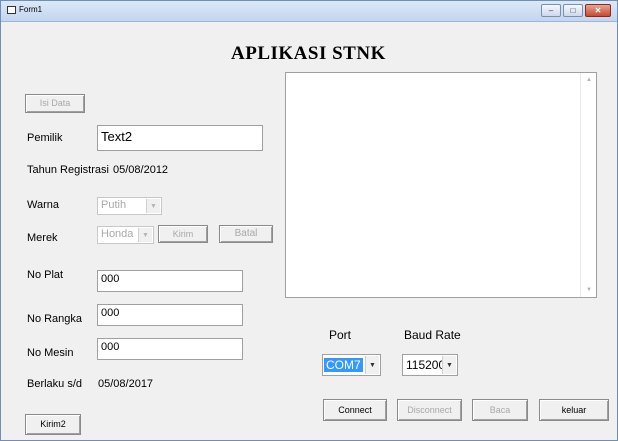 This screenshot has width=618, height=441. What do you see at coordinates (246, 234) in the screenshot?
I see `batal-button: Batal` at bounding box center [246, 234].